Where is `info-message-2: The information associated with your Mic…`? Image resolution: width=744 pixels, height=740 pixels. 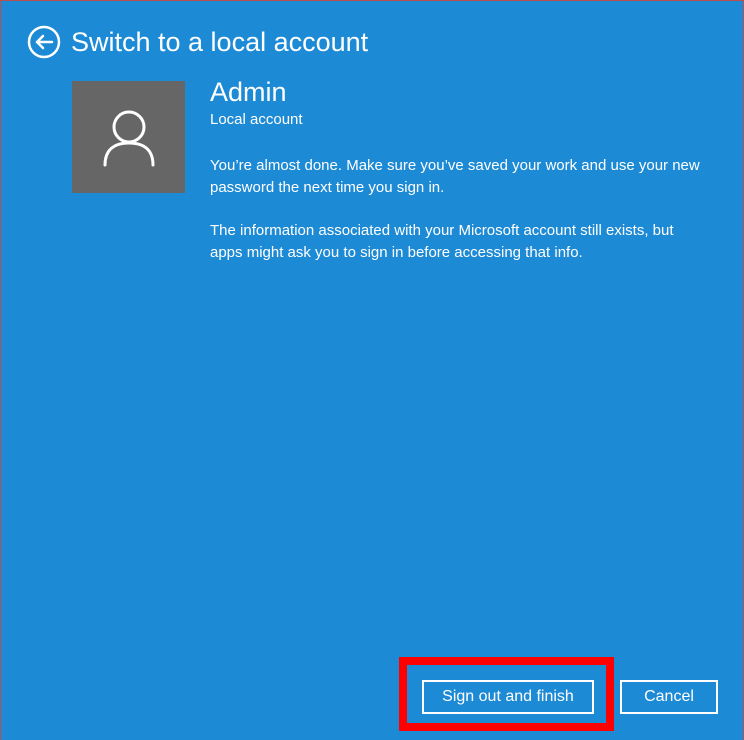
info-message-2: The information associated with your Mic… is located at coordinates (442, 241).